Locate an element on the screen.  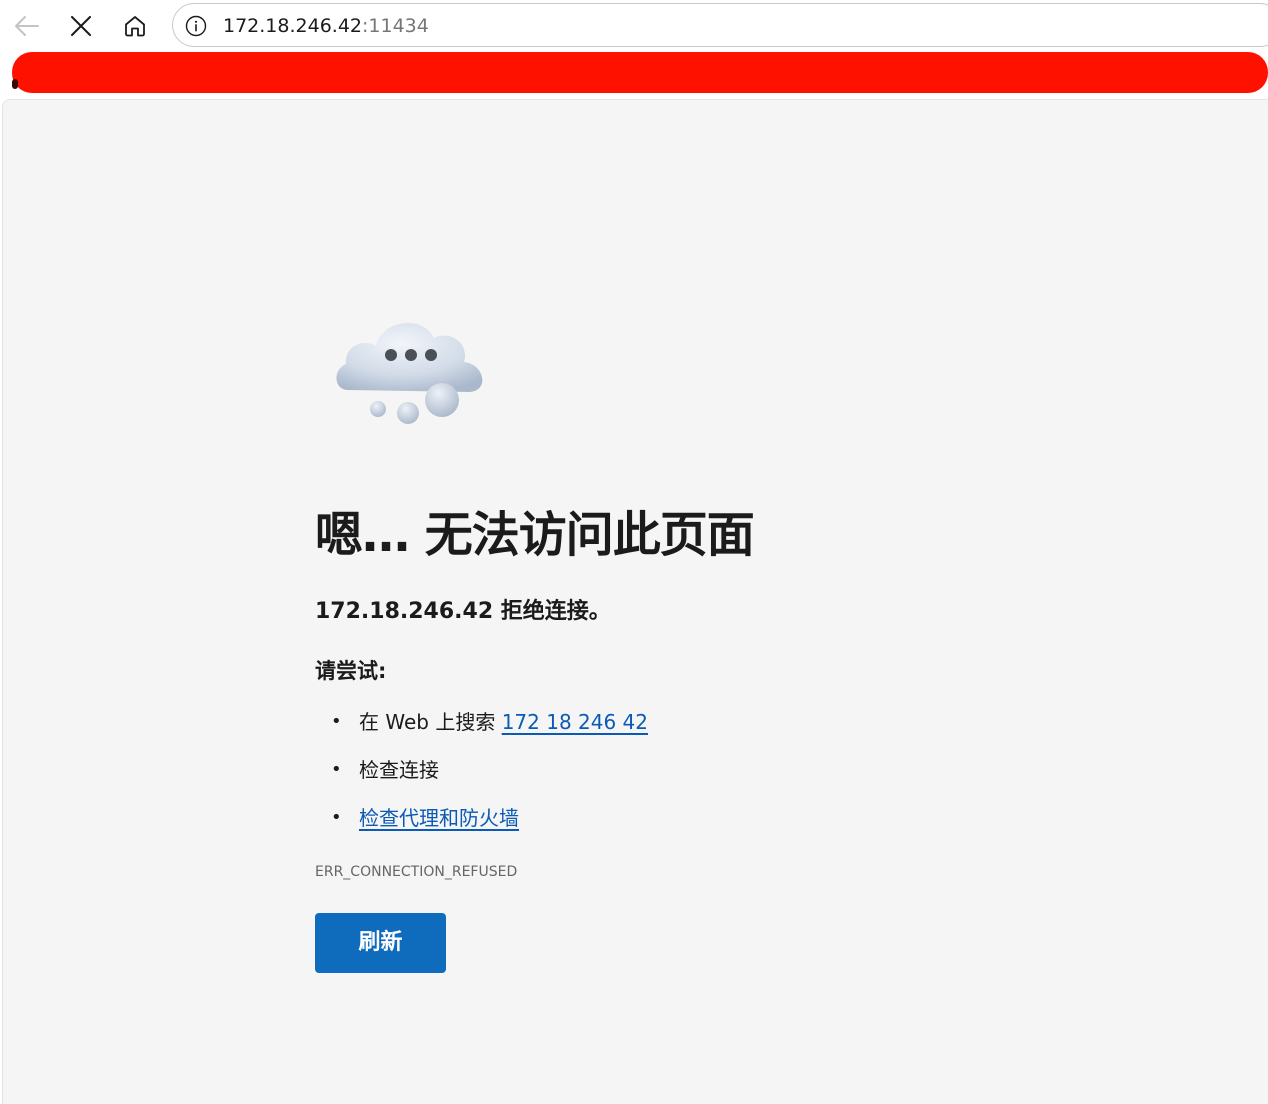
search-web-link: 172 18 246 42 is located at coordinates (575, 722).